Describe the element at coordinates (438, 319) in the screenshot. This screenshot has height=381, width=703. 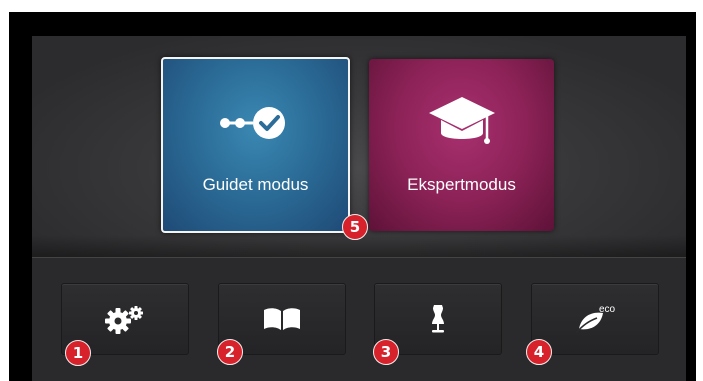
I see `dress-form-icon` at that location.